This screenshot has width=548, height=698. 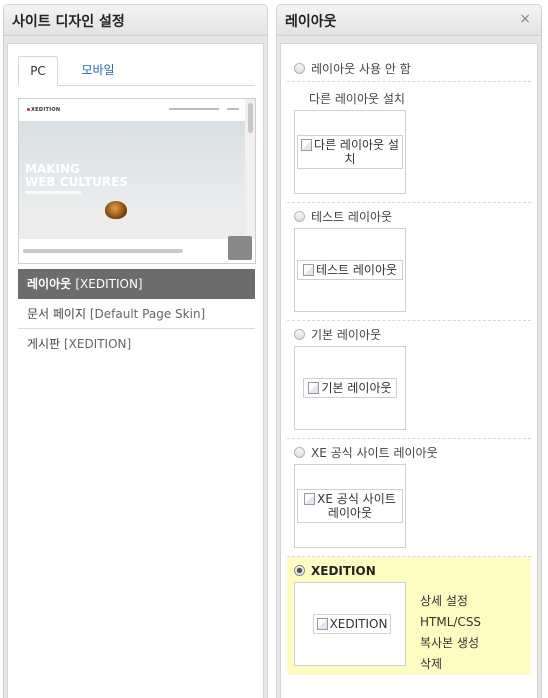 What do you see at coordinates (49, 284) in the screenshot?
I see `list-item-label: 레이아웃` at bounding box center [49, 284].